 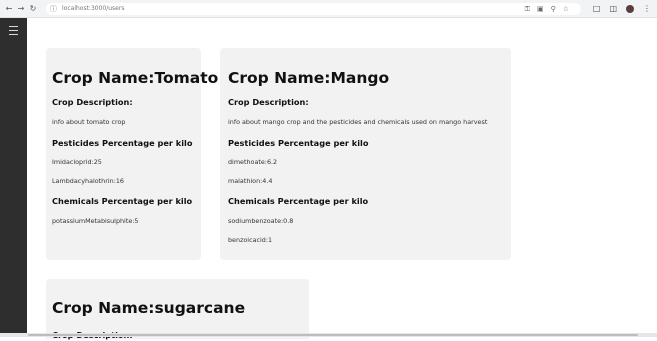 What do you see at coordinates (313, 9) in the screenshot?
I see `address-bar: ⓘ localhost:3000/users` at bounding box center [313, 9].